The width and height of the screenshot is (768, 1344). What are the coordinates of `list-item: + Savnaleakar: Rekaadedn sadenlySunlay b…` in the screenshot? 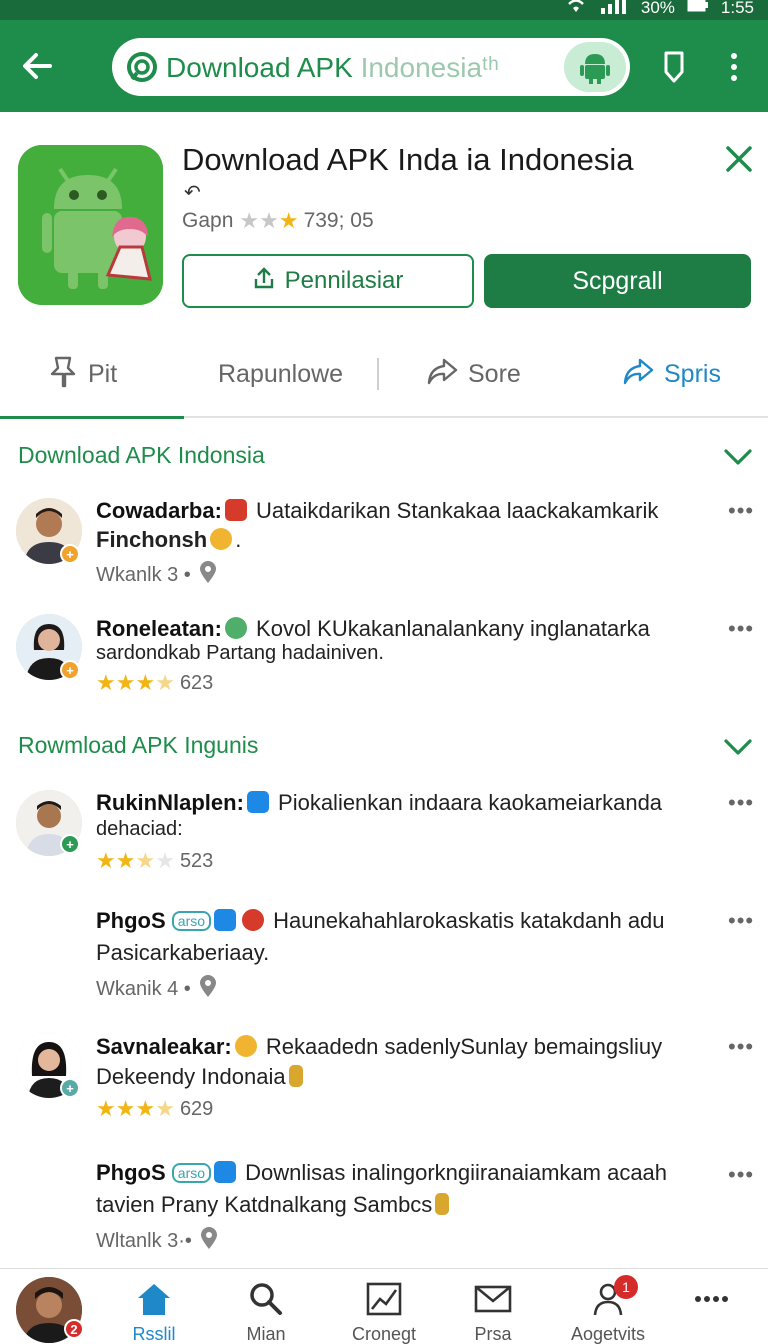 It's located at (384, 1080).